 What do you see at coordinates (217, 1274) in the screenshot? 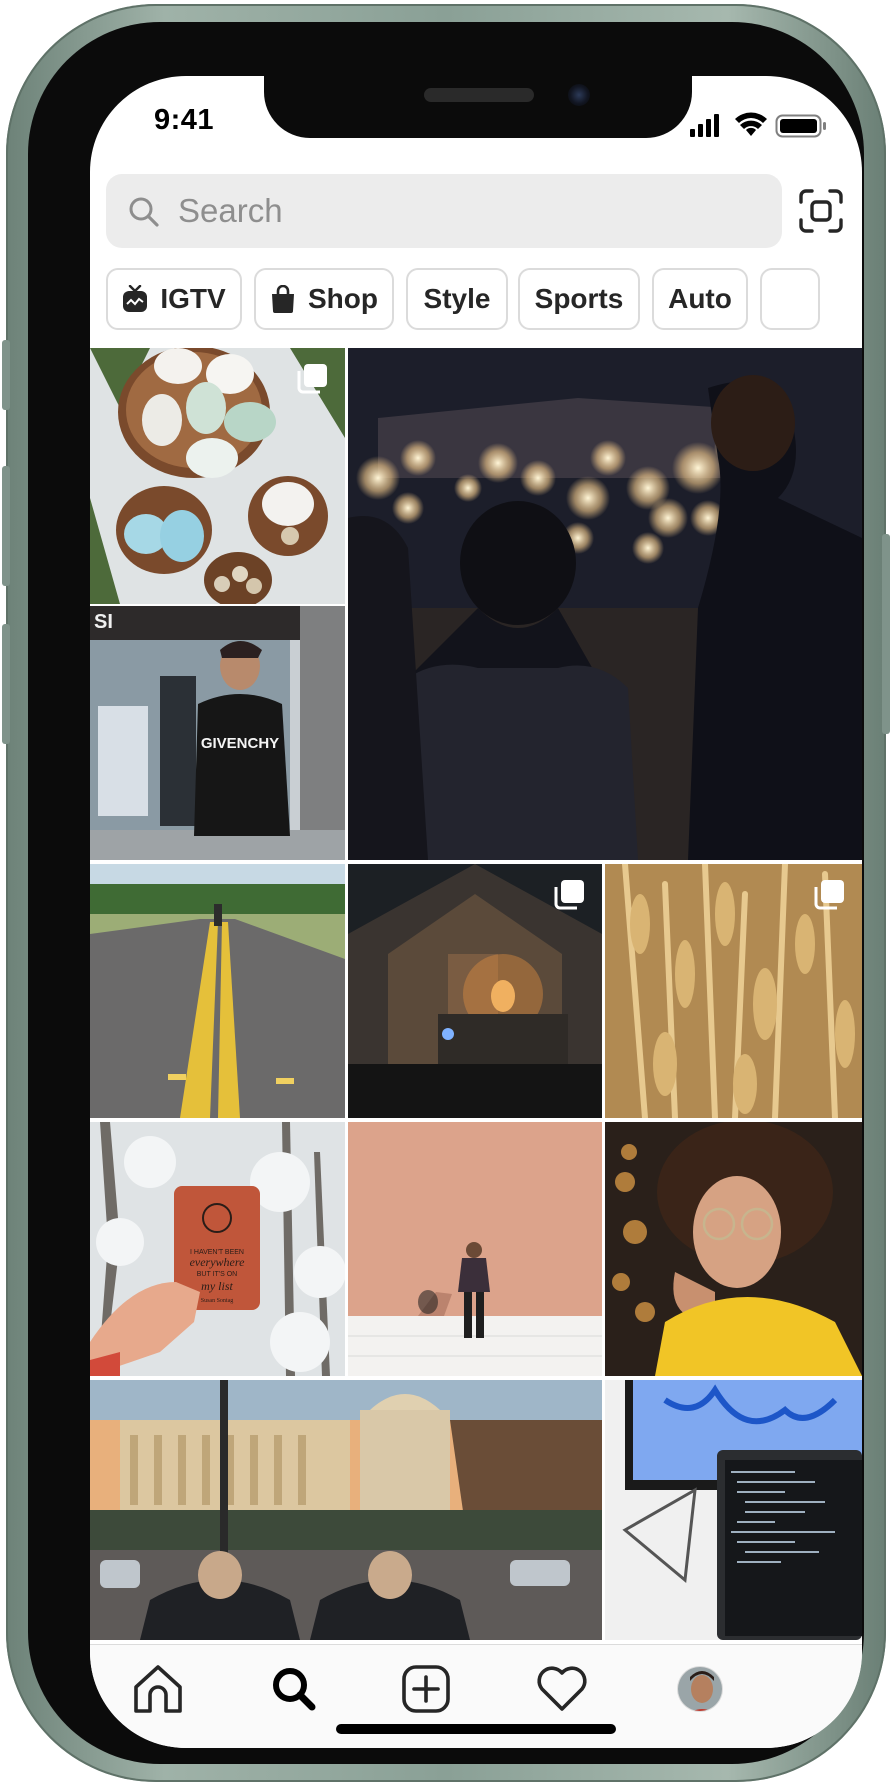
I see `notebook-line-3: BUT IT'S ON` at bounding box center [217, 1274].